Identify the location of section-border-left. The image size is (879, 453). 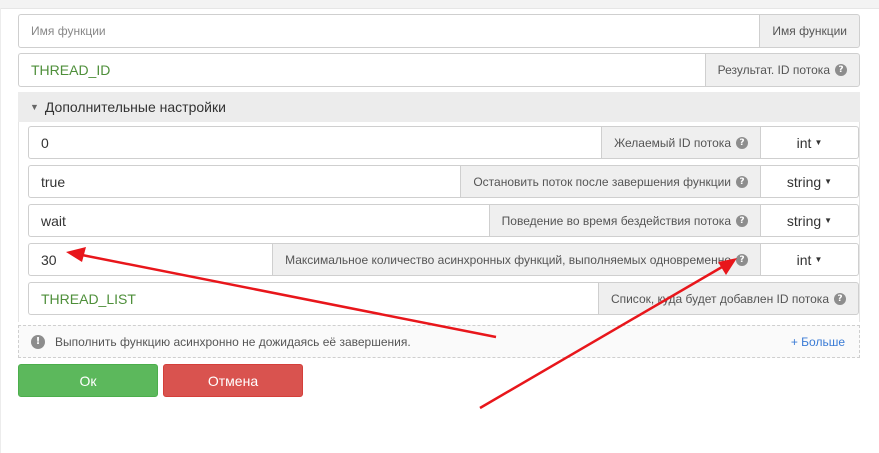
(18, 222).